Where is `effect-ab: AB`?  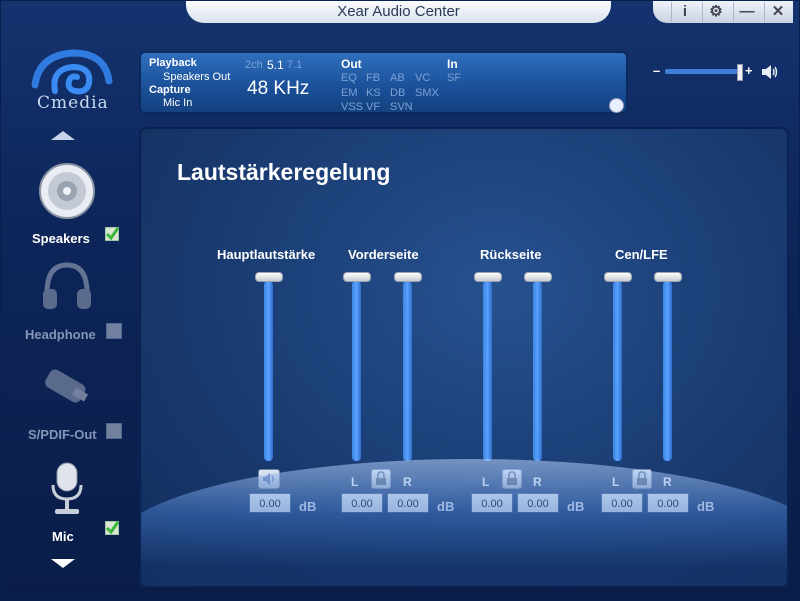 effect-ab: AB is located at coordinates (397, 78).